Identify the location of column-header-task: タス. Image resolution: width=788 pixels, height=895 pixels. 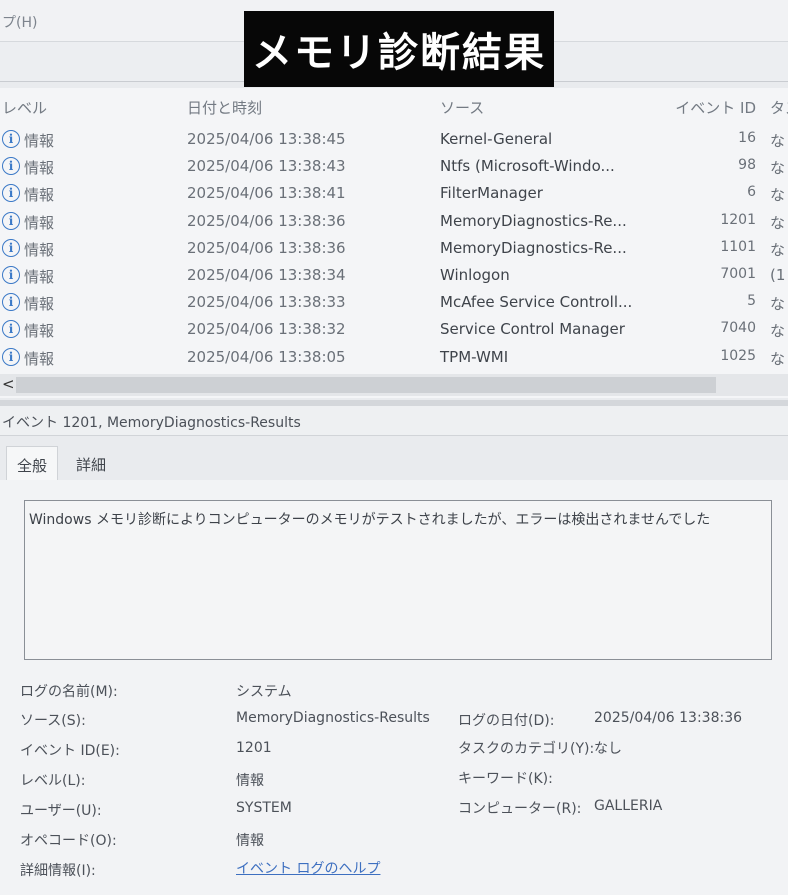
(779, 107).